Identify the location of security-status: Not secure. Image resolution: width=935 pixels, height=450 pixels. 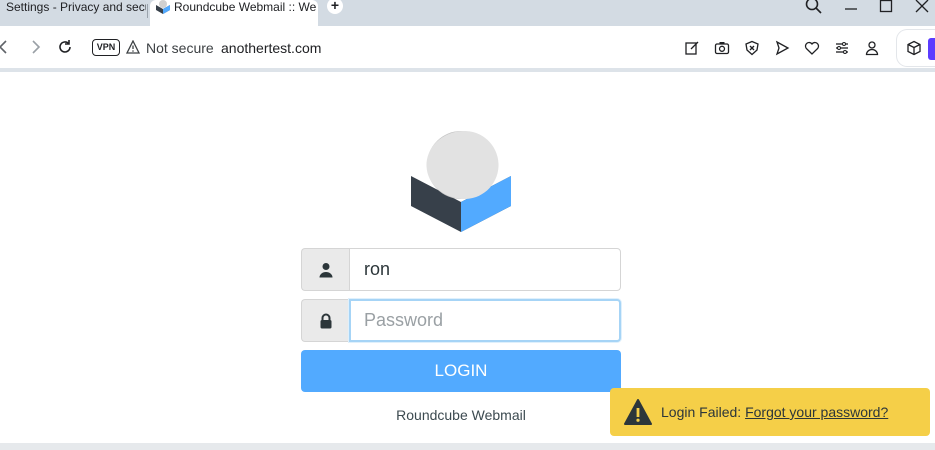
(180, 48).